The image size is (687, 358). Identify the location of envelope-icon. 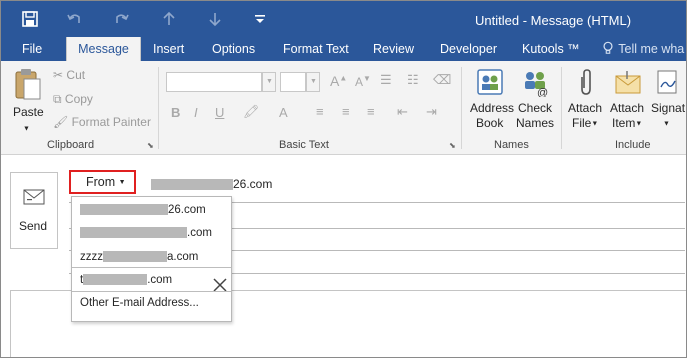
(34, 197).